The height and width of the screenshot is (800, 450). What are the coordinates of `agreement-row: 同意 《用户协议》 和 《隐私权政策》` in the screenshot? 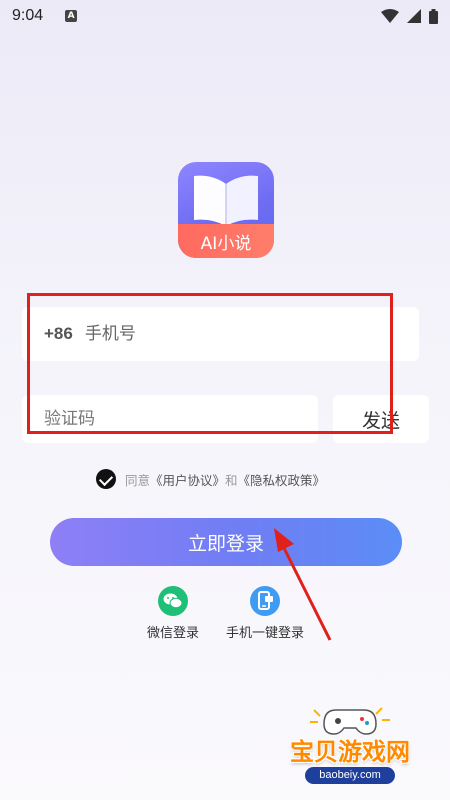 It's located at (210, 479).